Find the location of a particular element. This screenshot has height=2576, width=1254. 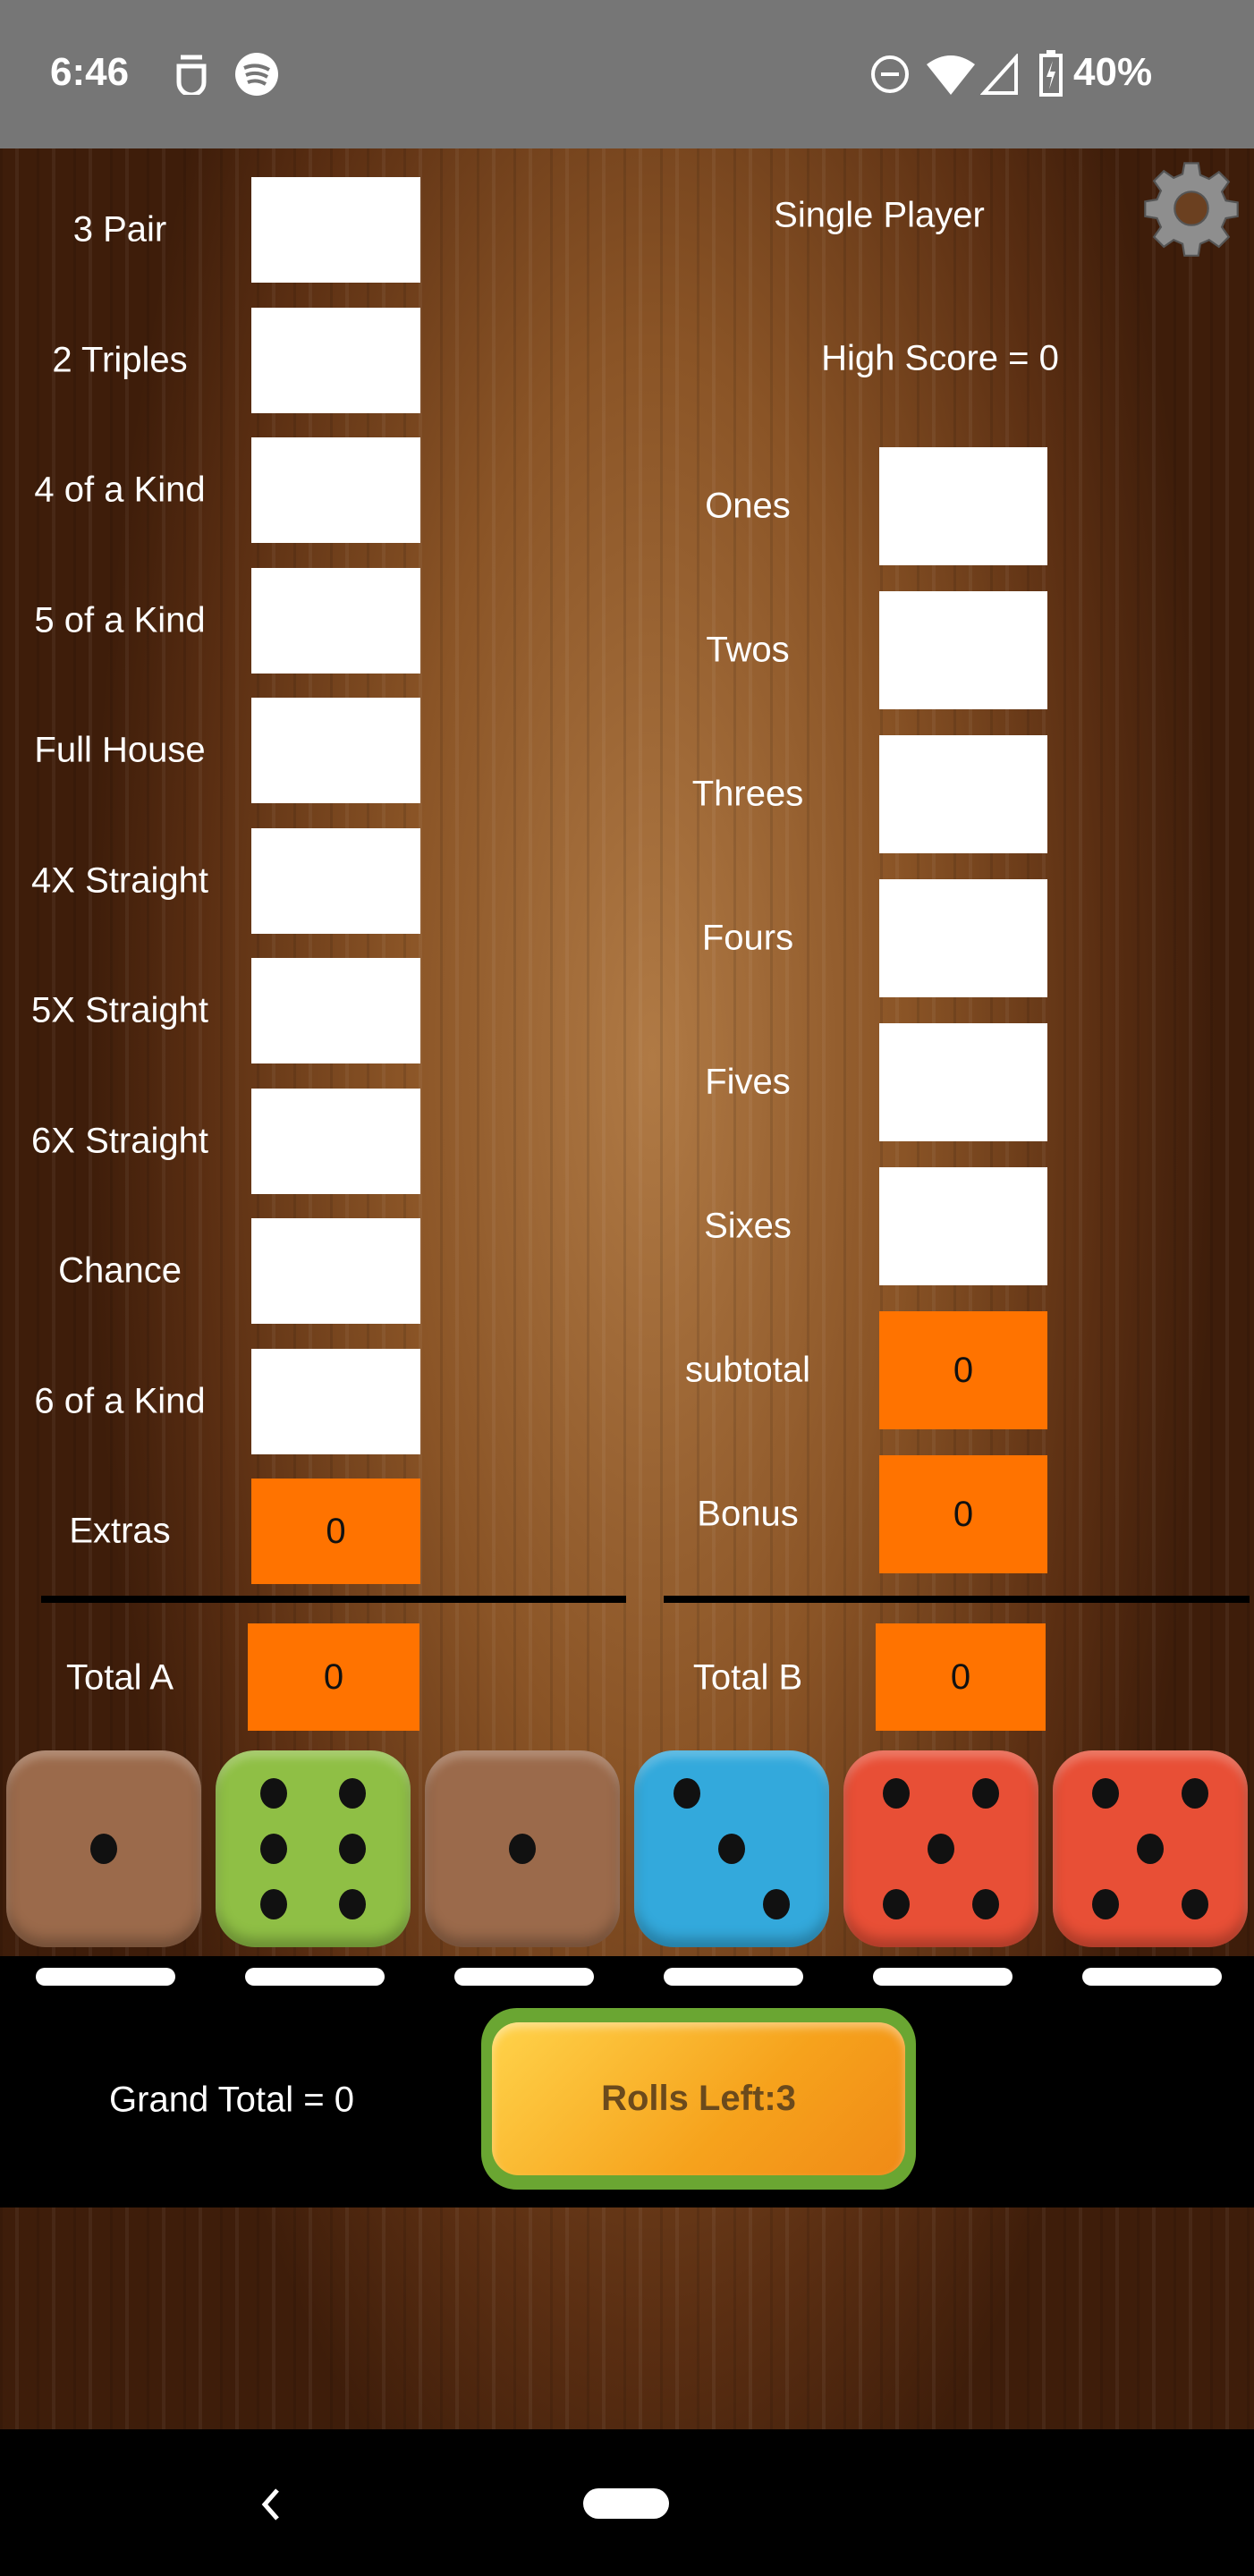

category-label: Threes is located at coordinates (747, 794).